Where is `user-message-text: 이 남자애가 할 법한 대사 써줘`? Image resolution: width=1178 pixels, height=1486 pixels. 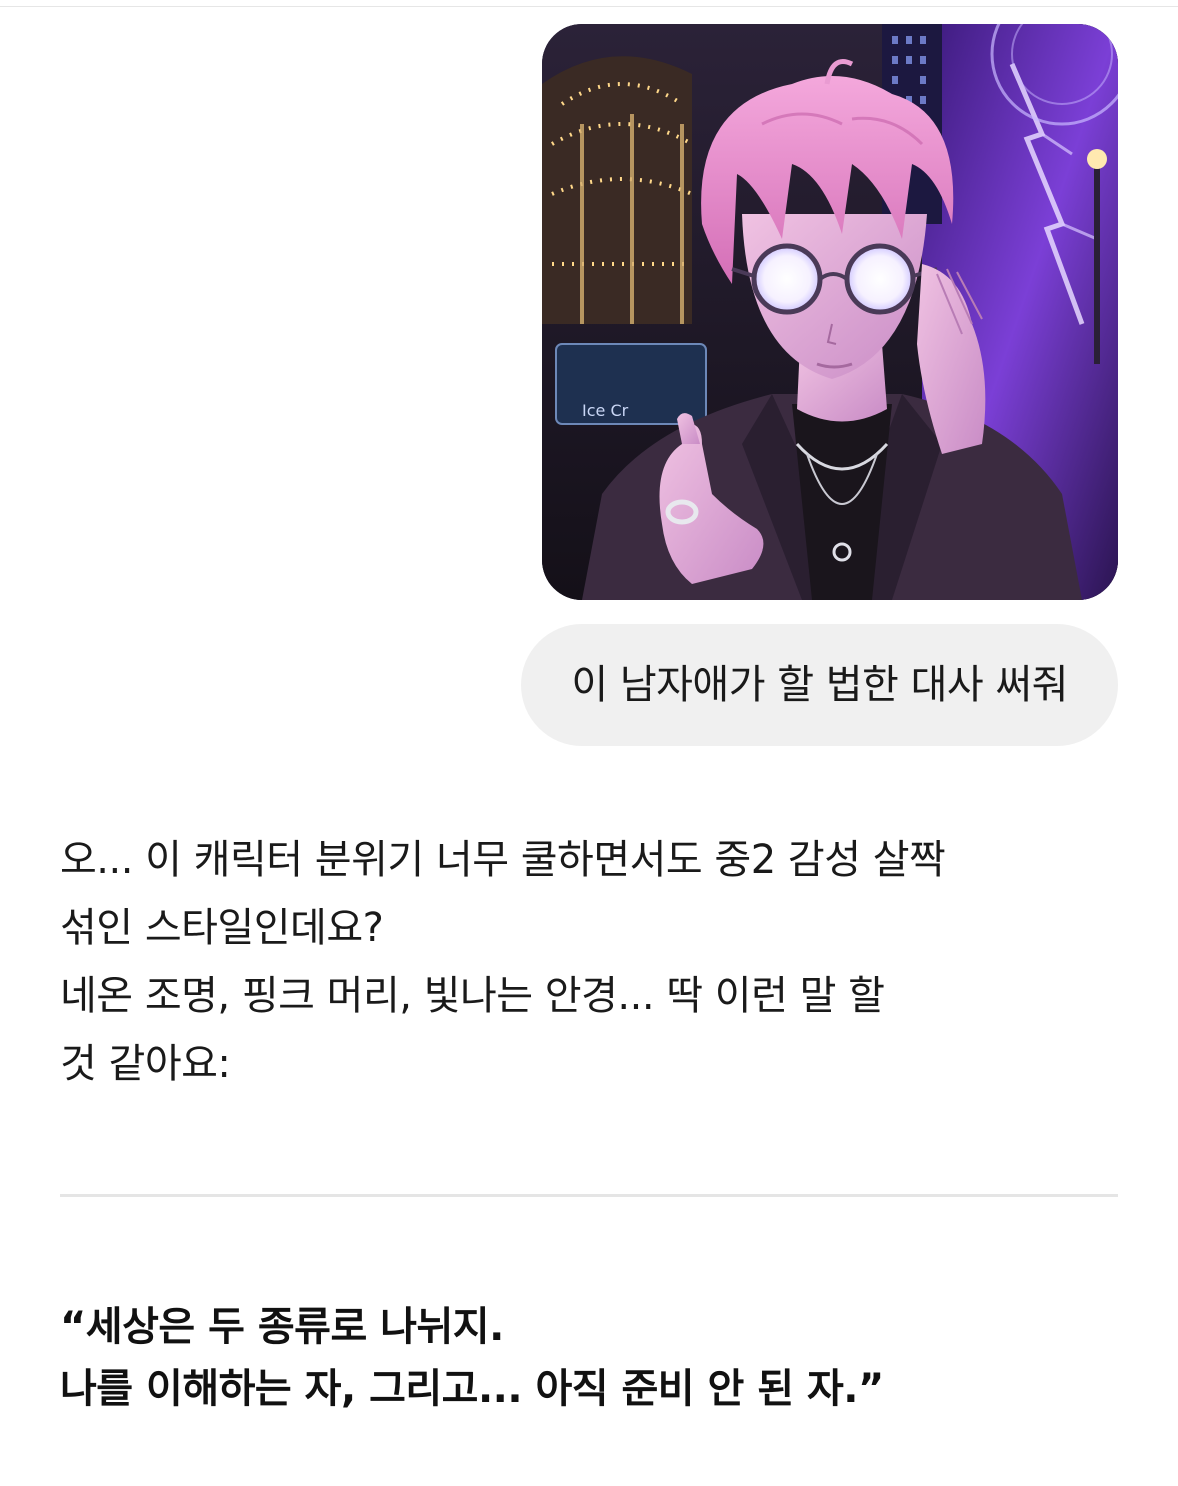 user-message-text: 이 남자애가 할 법한 대사 써줘 is located at coordinates (819, 685).